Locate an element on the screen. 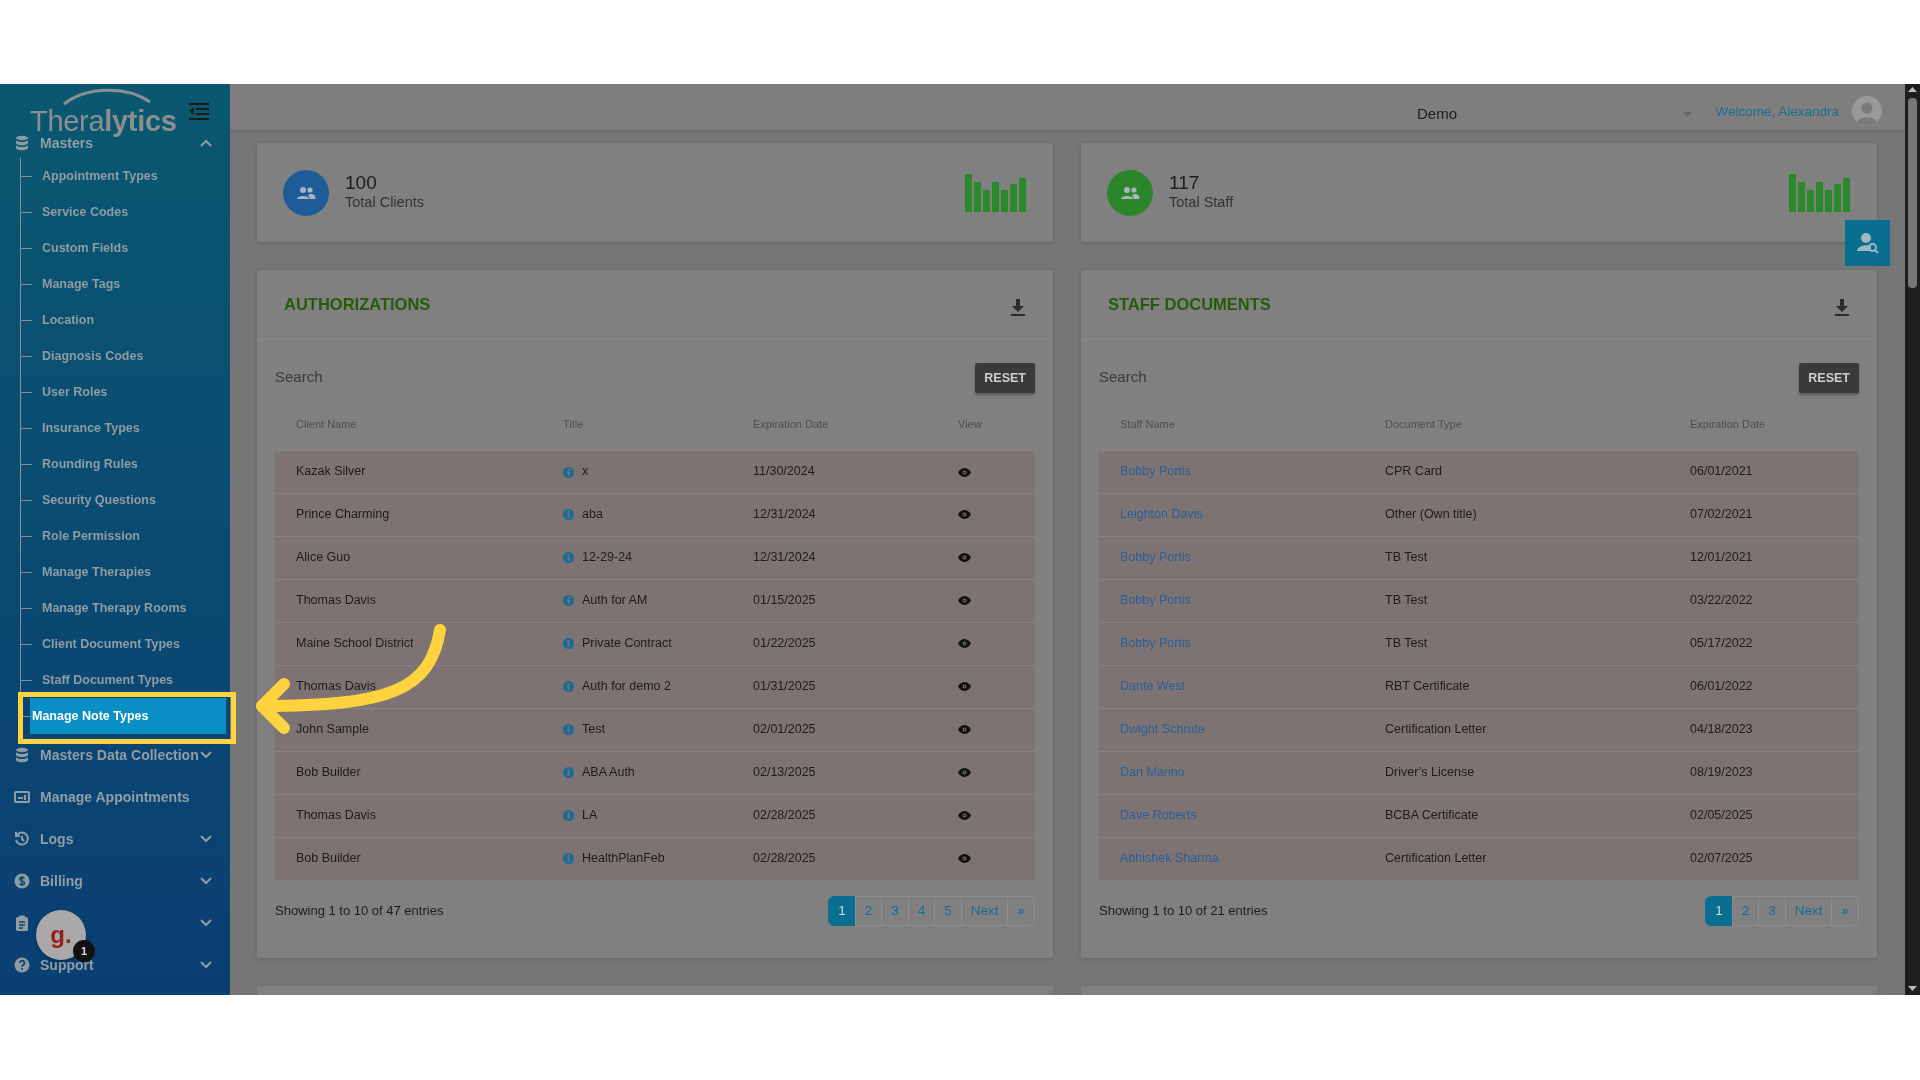 This screenshot has width=1920, height=1080. submenu-item: Role Permission is located at coordinates (91, 536).